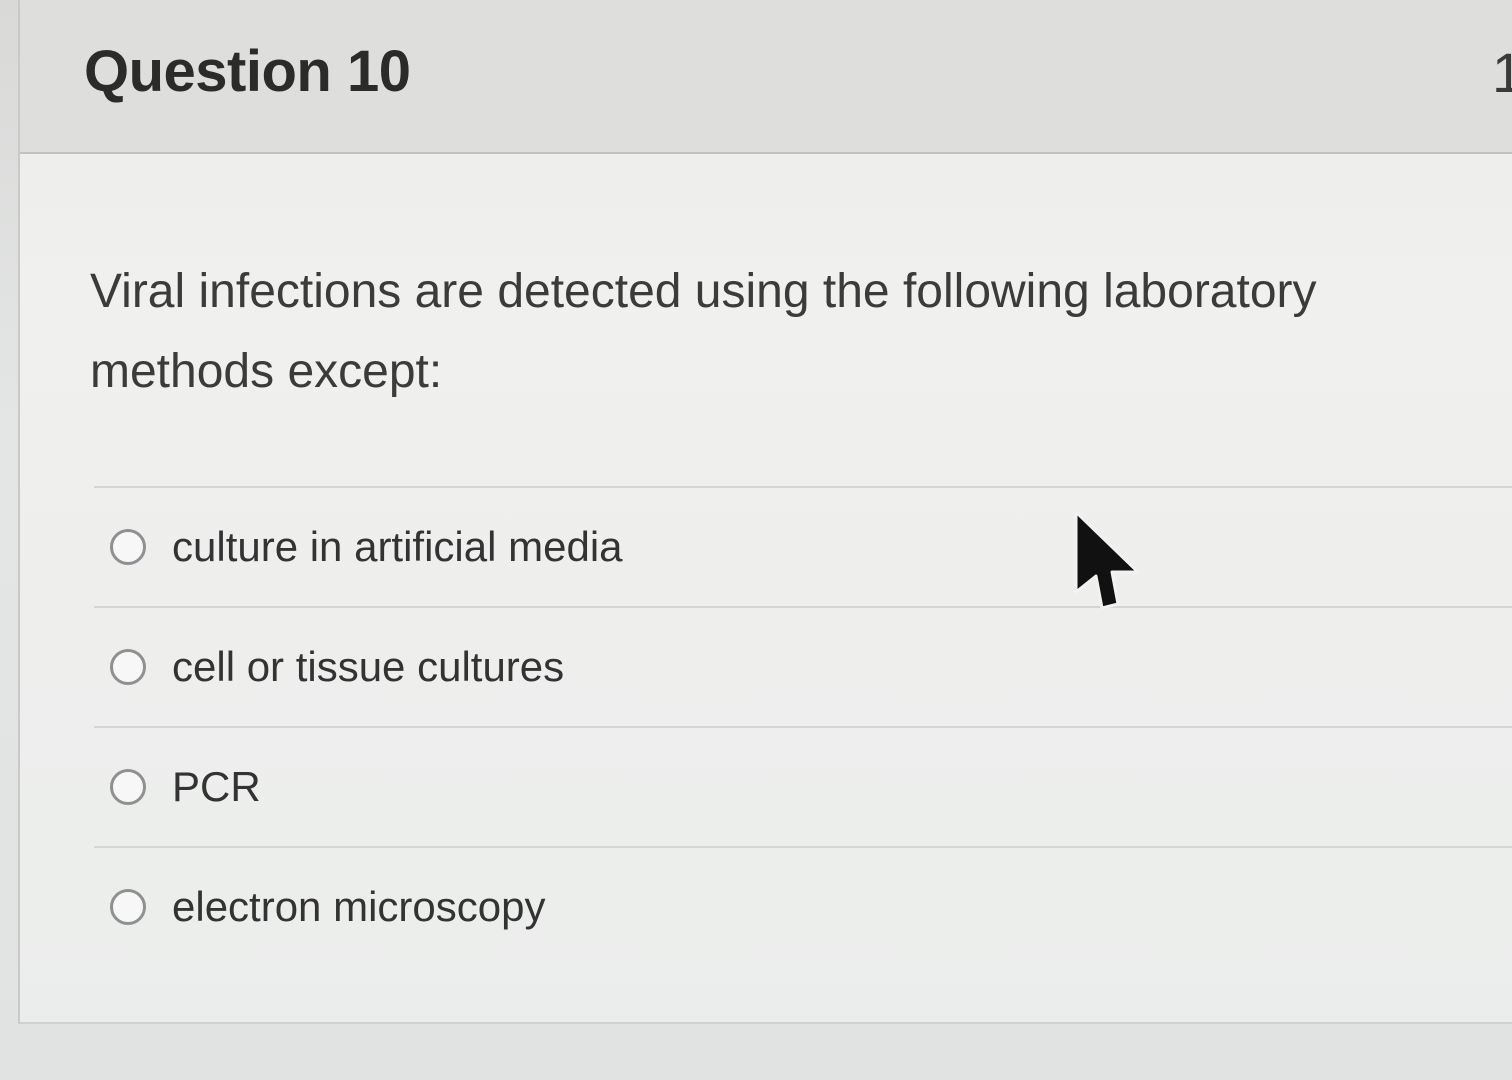 The image size is (1512, 1080). Describe the element at coordinates (216, 786) in the screenshot. I see `answer-label: PCR` at that location.